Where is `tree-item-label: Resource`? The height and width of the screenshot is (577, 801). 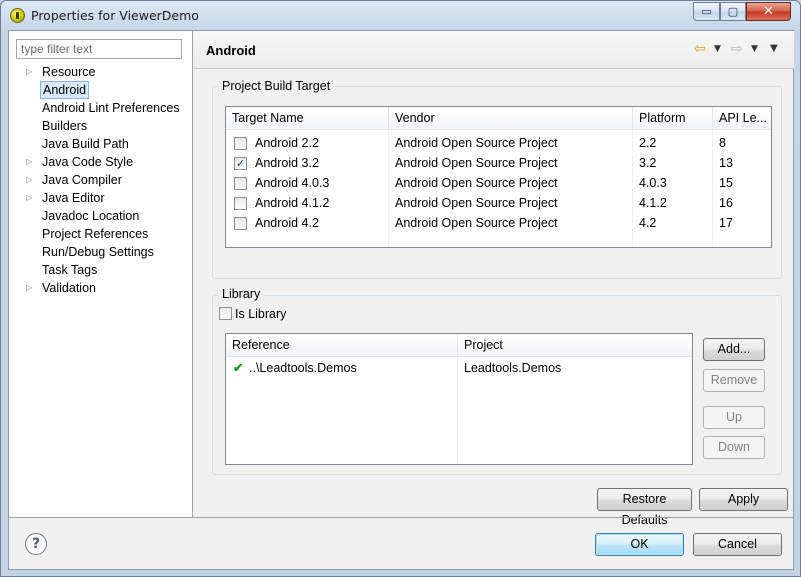 tree-item-label: Resource is located at coordinates (69, 72).